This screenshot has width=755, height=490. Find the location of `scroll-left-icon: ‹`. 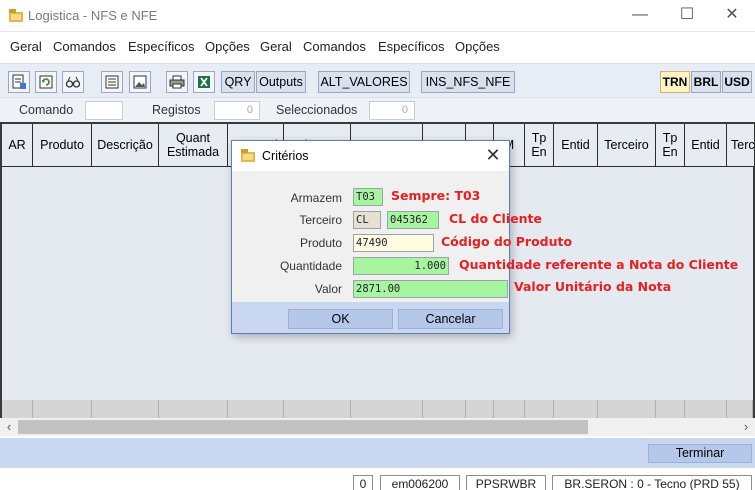

scroll-left-icon: ‹ is located at coordinates (9, 427).